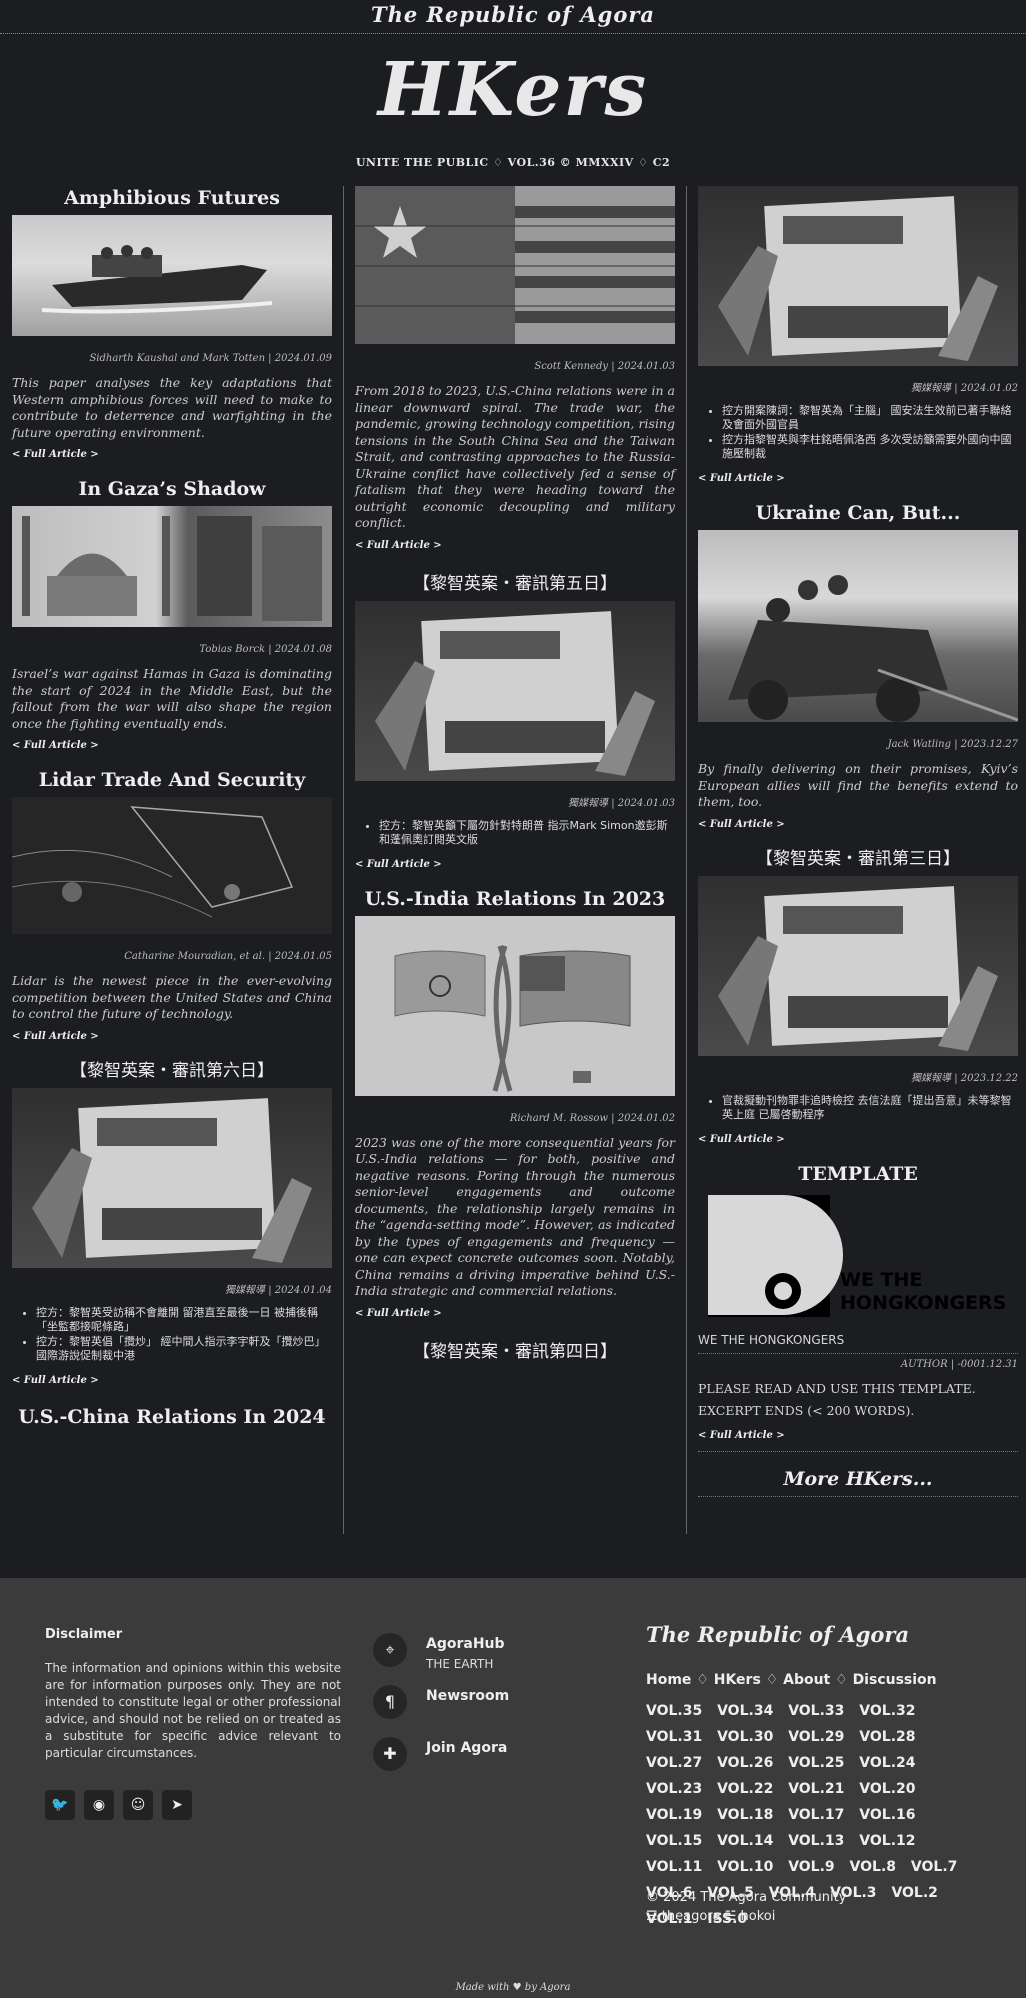 The image size is (1026, 1998). I want to click on volume-link: VOL.27, so click(674, 1763).